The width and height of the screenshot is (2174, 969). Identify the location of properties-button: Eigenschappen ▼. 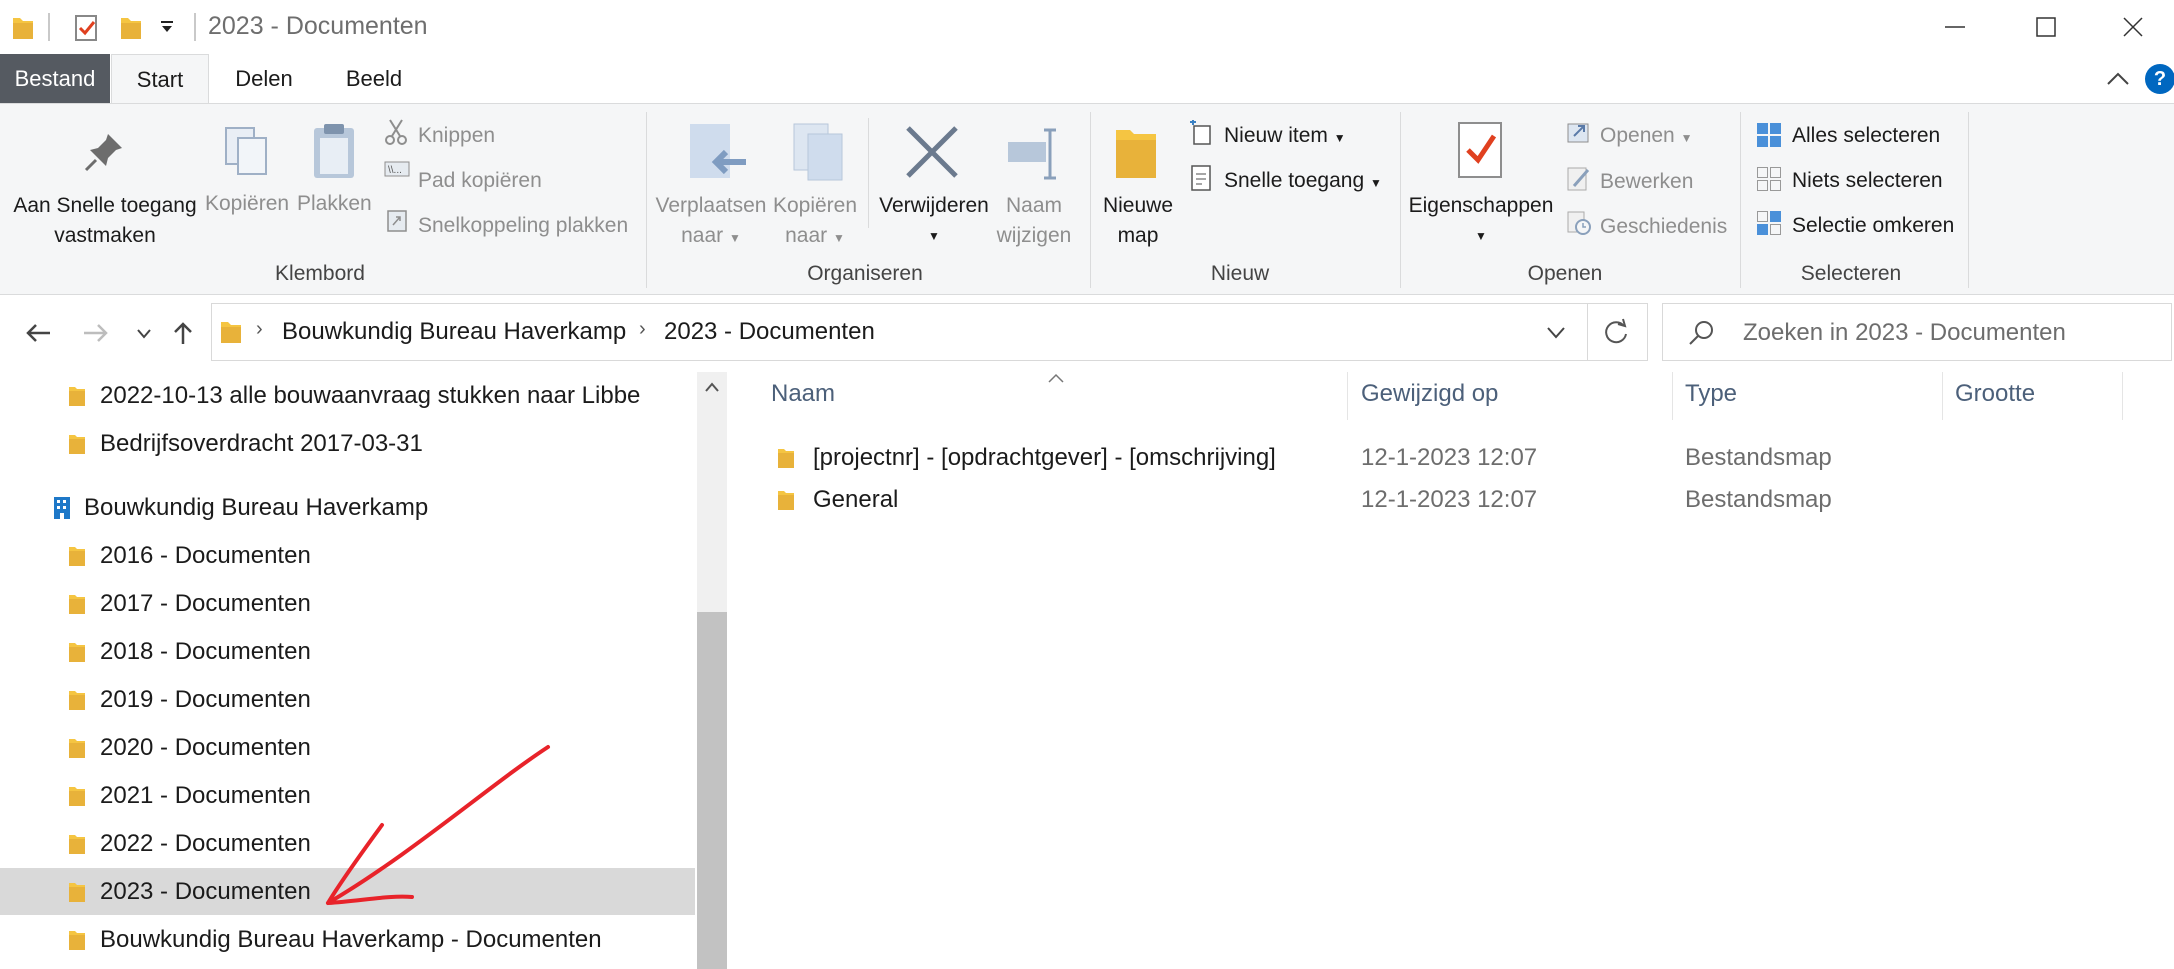
(1481, 221).